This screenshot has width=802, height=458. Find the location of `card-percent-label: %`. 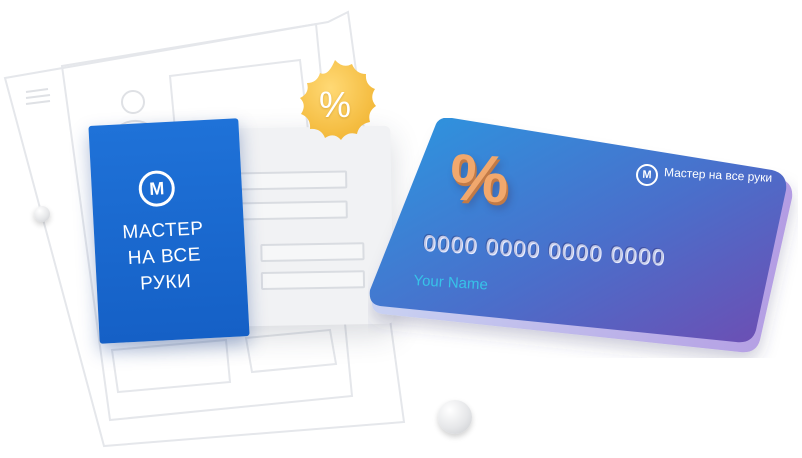

card-percent-label: % is located at coordinates (479, 178).